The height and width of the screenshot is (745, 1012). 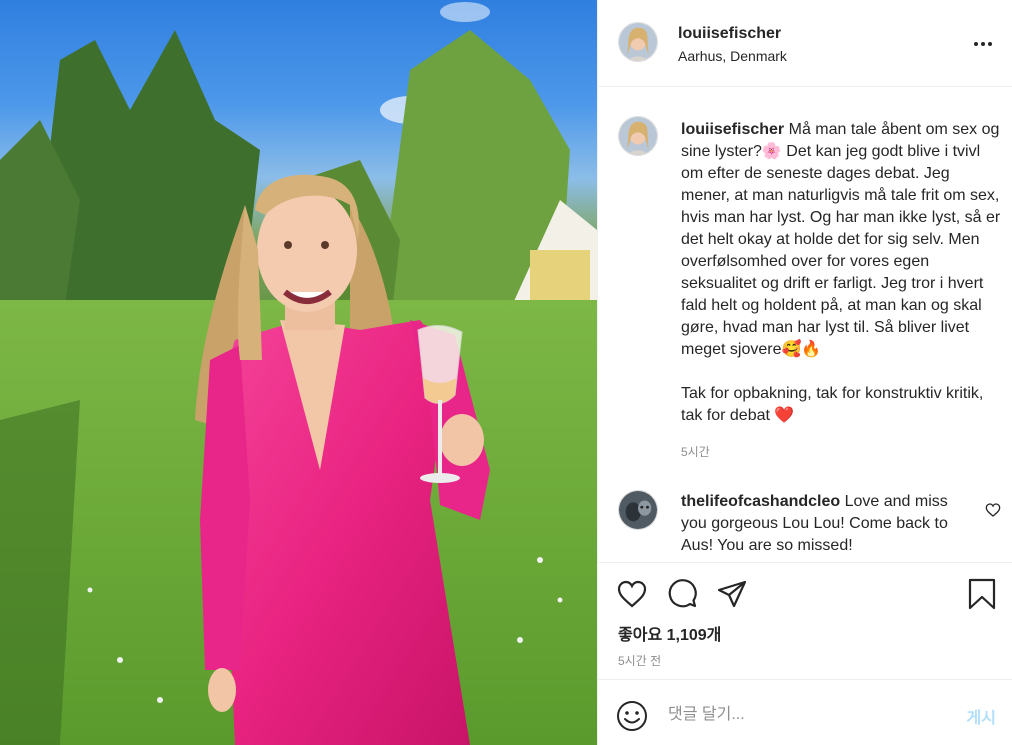 What do you see at coordinates (632, 716) in the screenshot?
I see `emoji-icon` at bounding box center [632, 716].